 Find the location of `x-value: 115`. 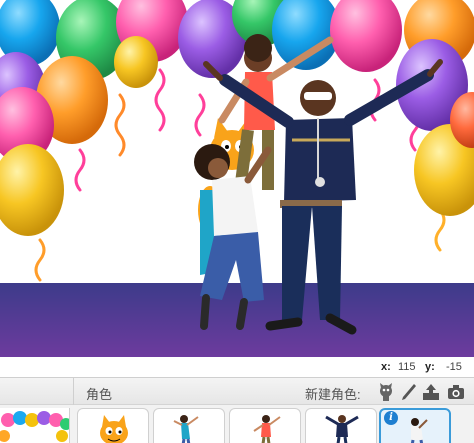

x-value: 115 is located at coordinates (407, 367).